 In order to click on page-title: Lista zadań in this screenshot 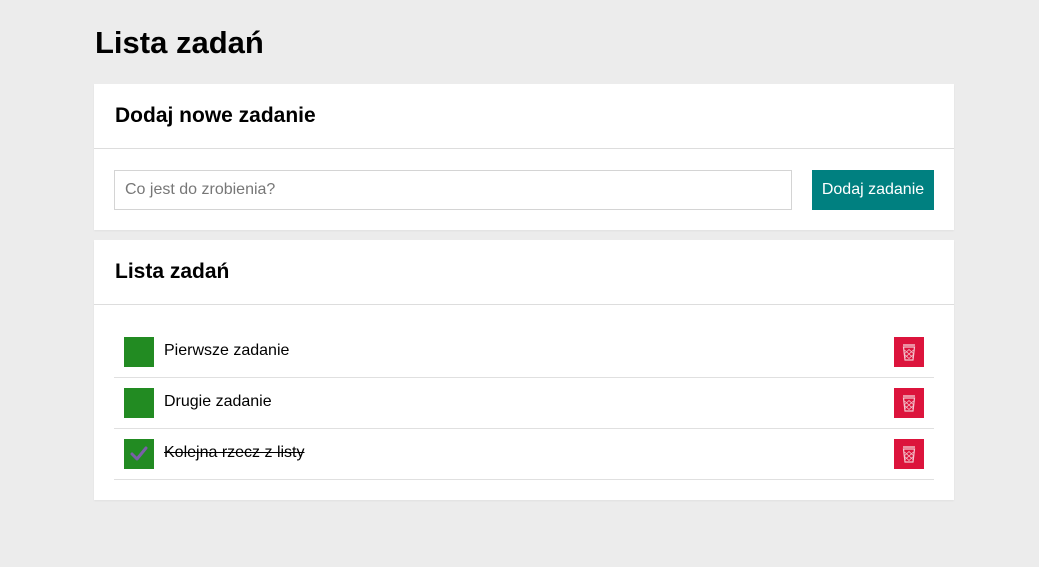, I will do `click(179, 42)`.